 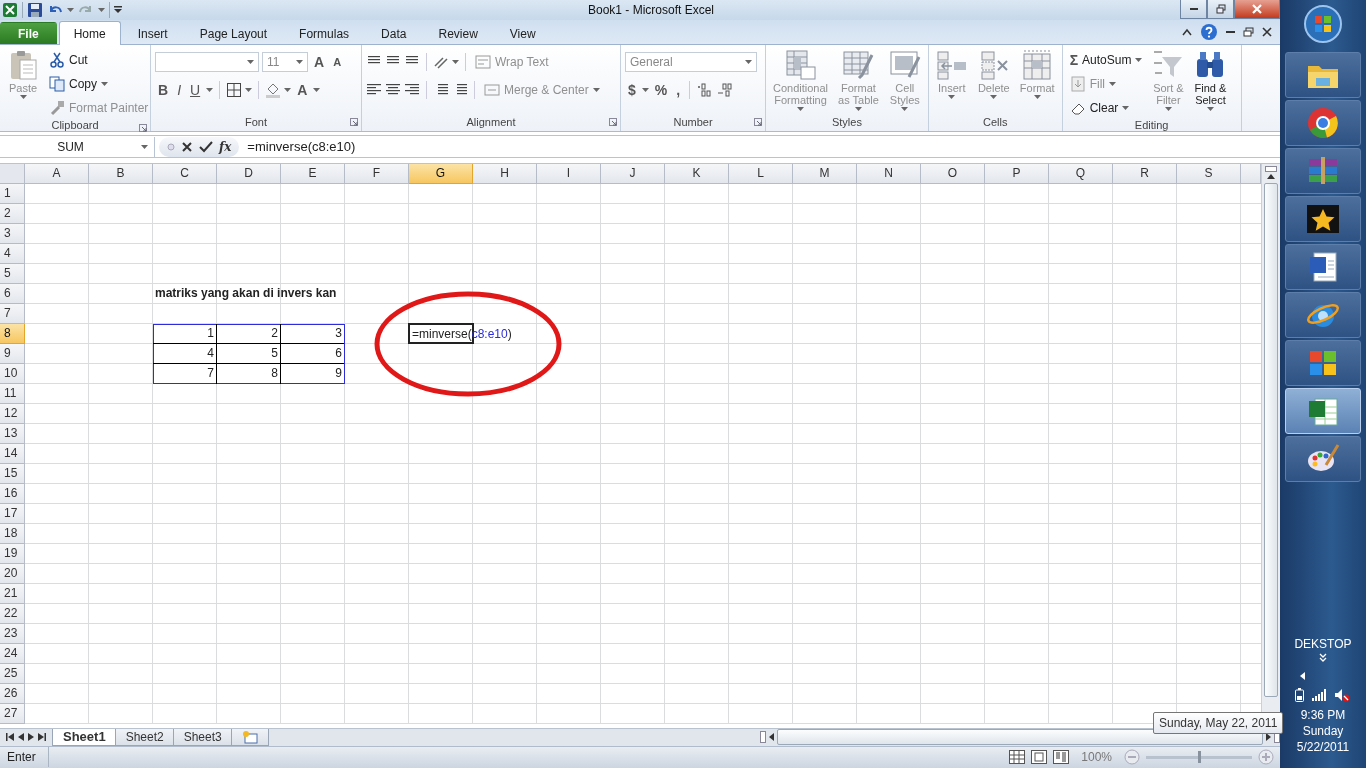 I want to click on column-header: I, so click(x=569, y=173).